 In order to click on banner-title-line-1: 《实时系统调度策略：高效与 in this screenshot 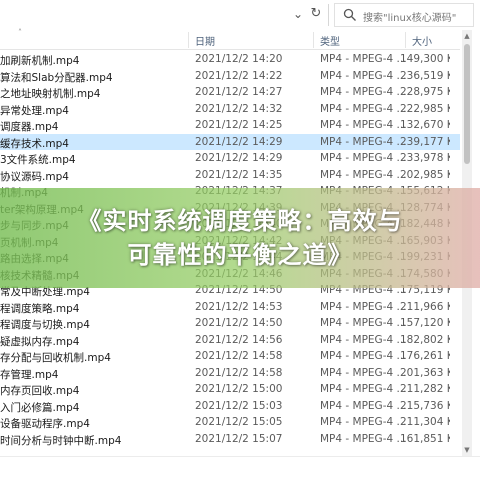, I will do `click(240, 221)`.